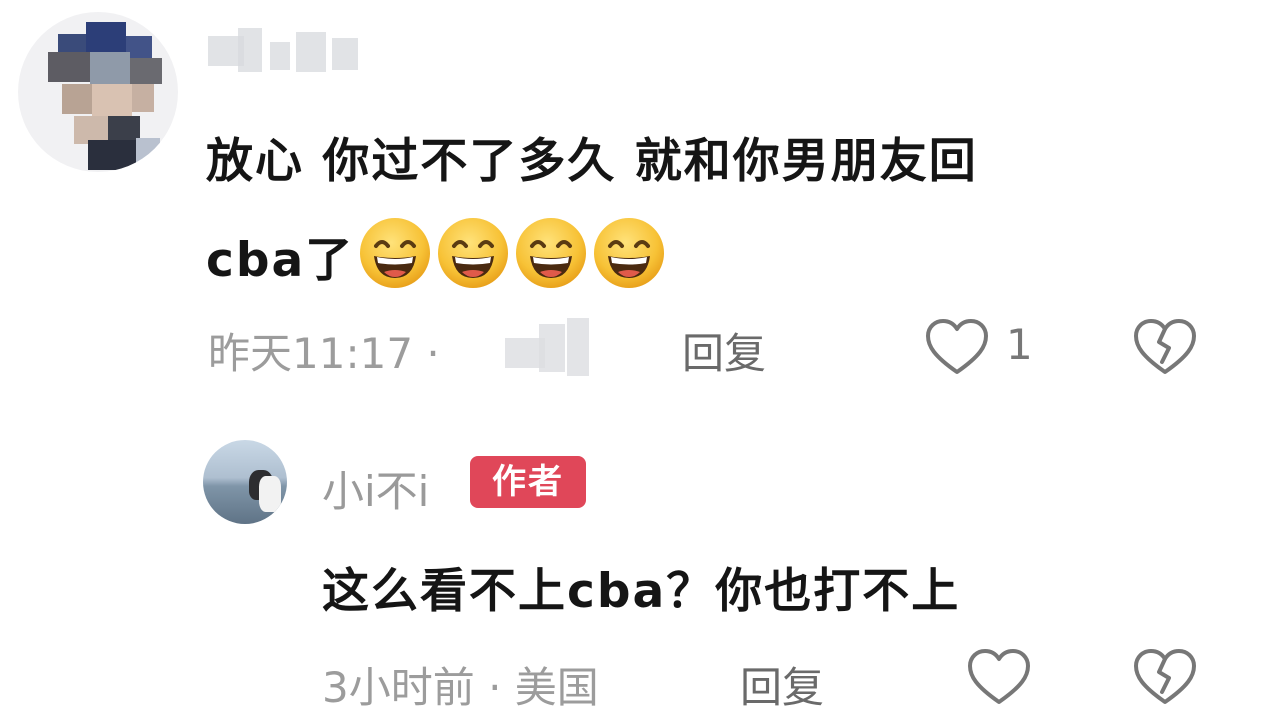  I want to click on avatar-figure, so click(270, 494).